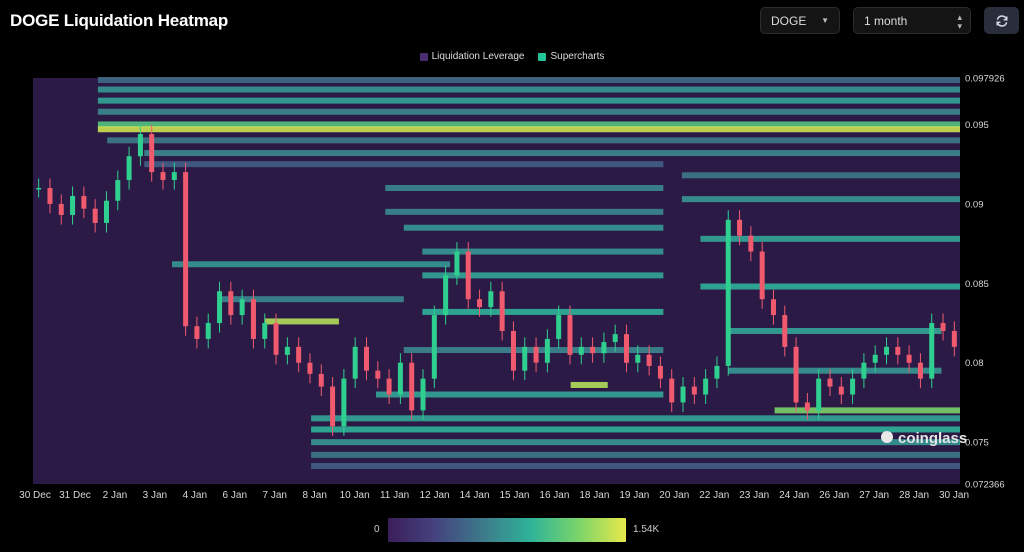  Describe the element at coordinates (977, 284) in the screenshot. I see `y-tick-label: 0.085` at that location.